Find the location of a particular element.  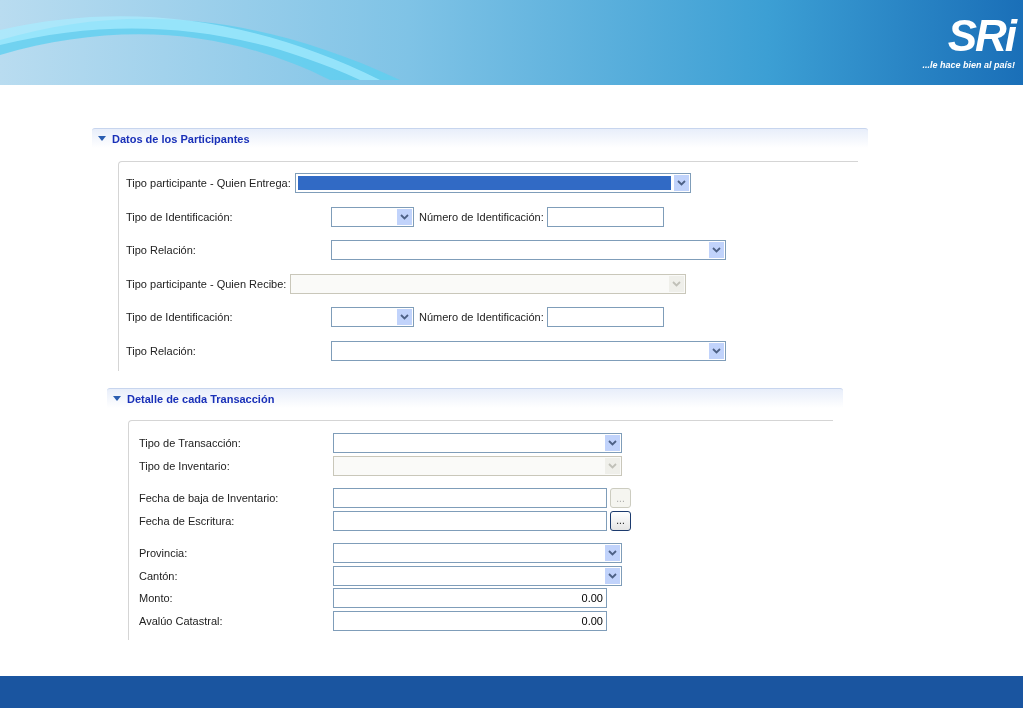

field-label: Tipo de Inventario: is located at coordinates (185, 466).